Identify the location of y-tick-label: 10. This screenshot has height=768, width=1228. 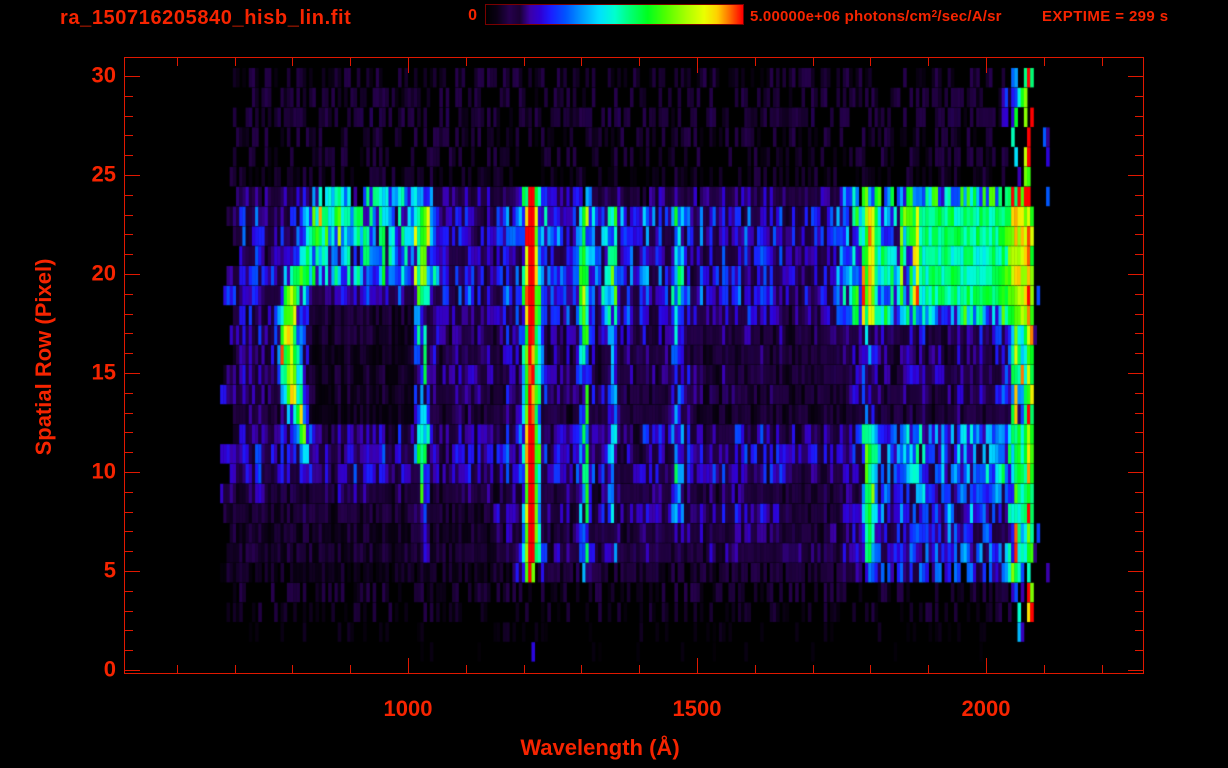
(103, 471).